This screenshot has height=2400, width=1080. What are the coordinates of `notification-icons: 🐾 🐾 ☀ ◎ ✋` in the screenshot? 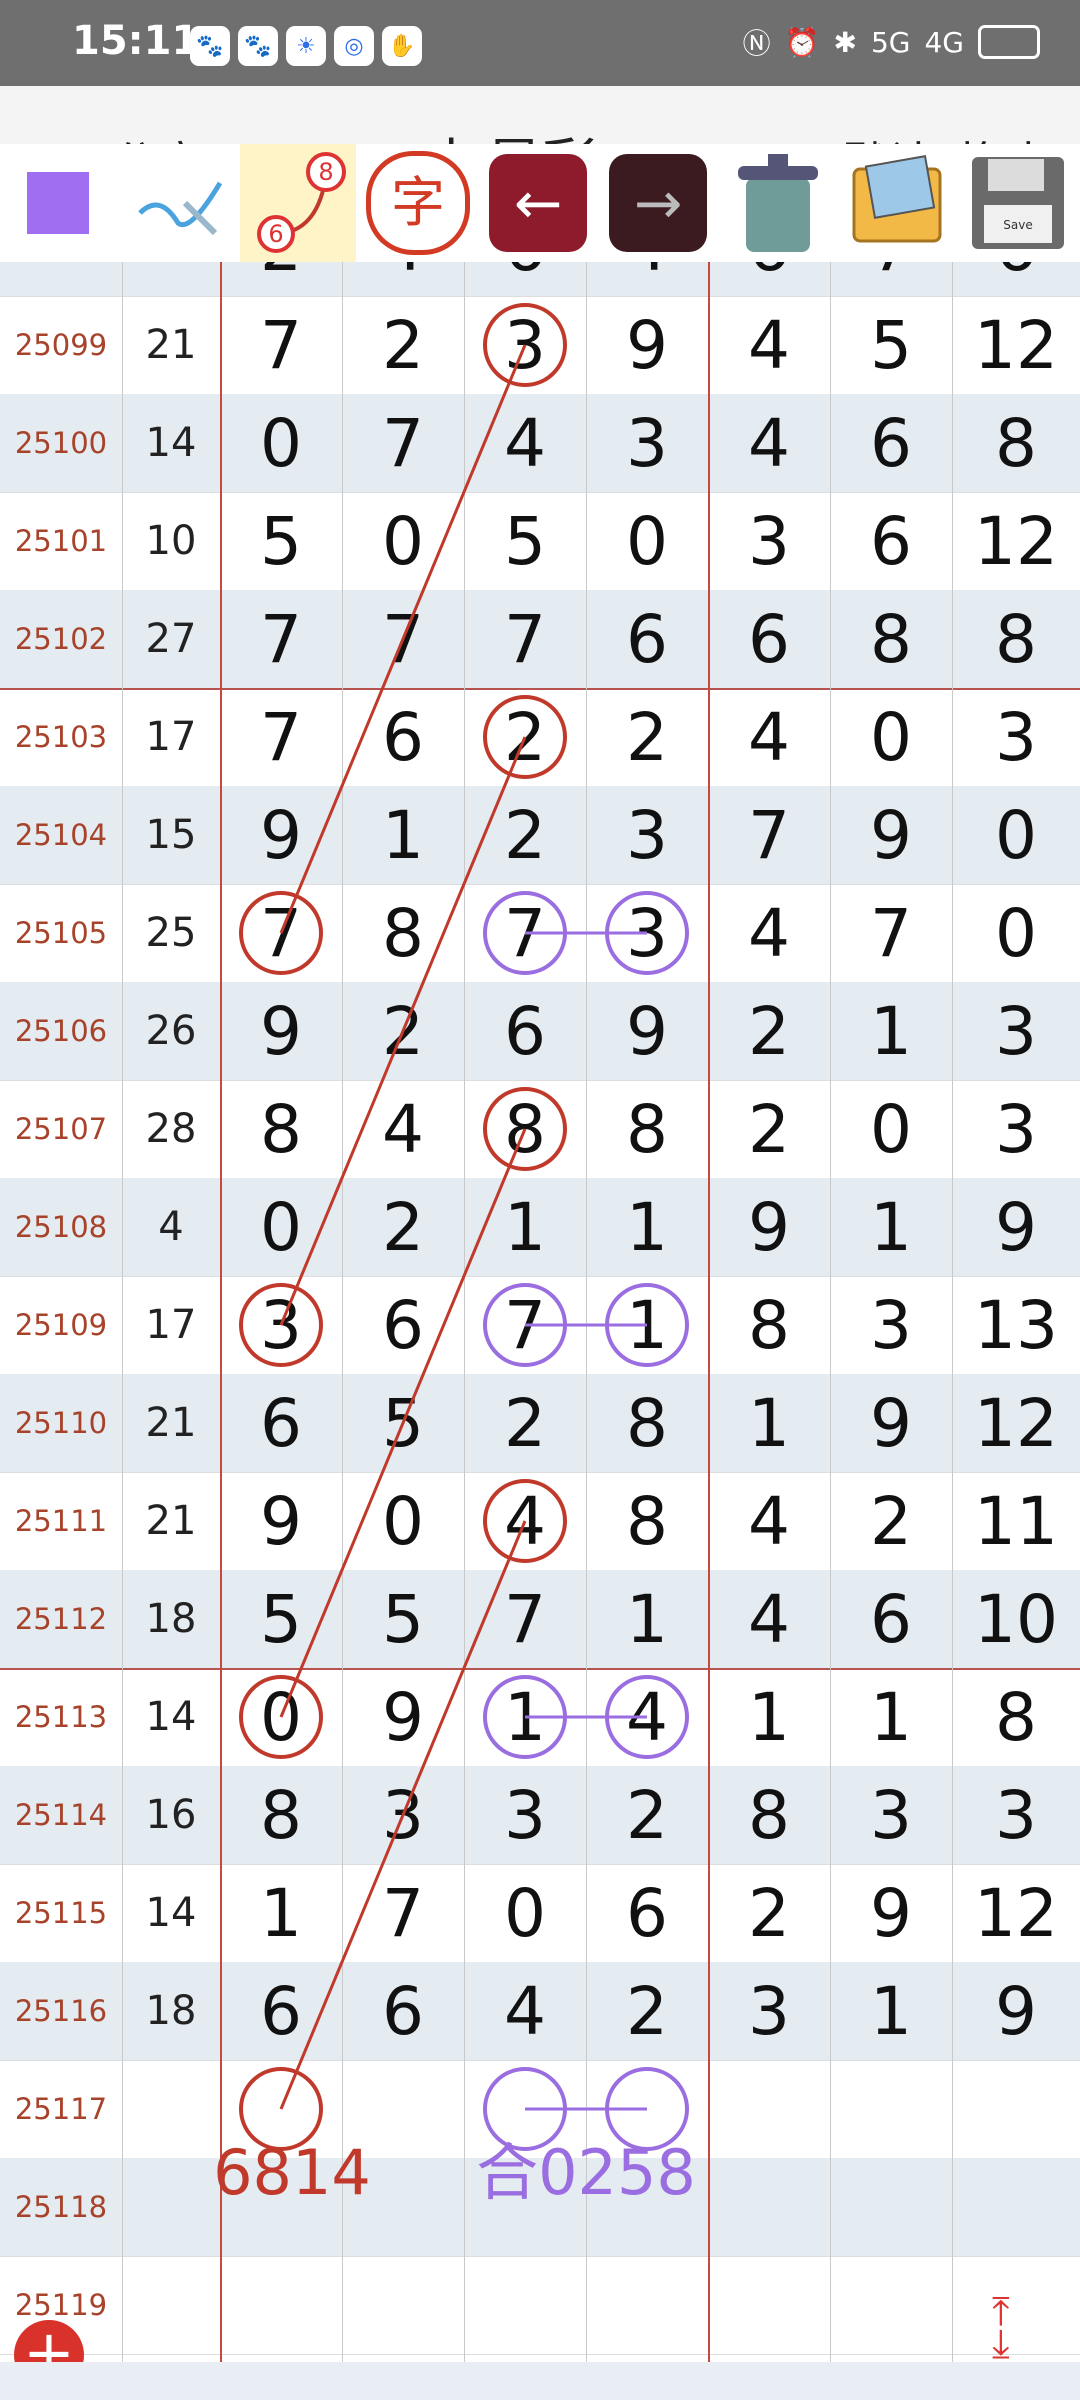 It's located at (306, 46).